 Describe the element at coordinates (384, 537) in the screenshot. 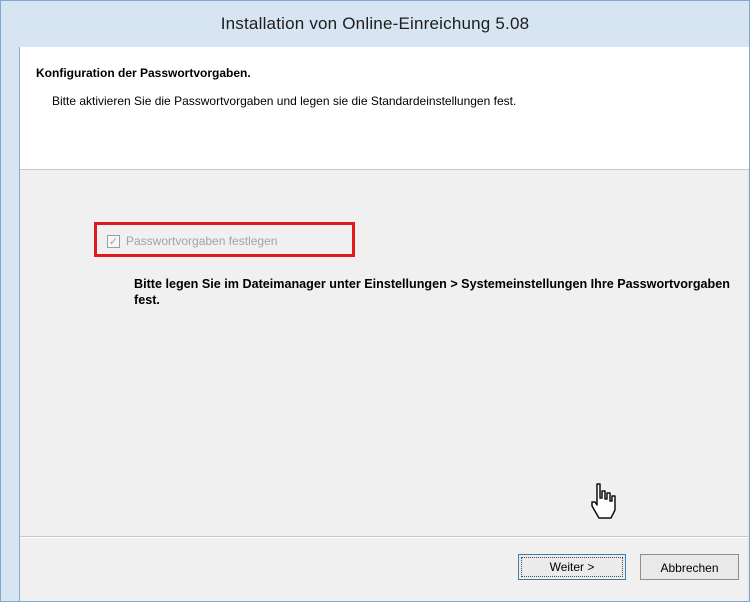

I see `footer-divider-highlight` at that location.